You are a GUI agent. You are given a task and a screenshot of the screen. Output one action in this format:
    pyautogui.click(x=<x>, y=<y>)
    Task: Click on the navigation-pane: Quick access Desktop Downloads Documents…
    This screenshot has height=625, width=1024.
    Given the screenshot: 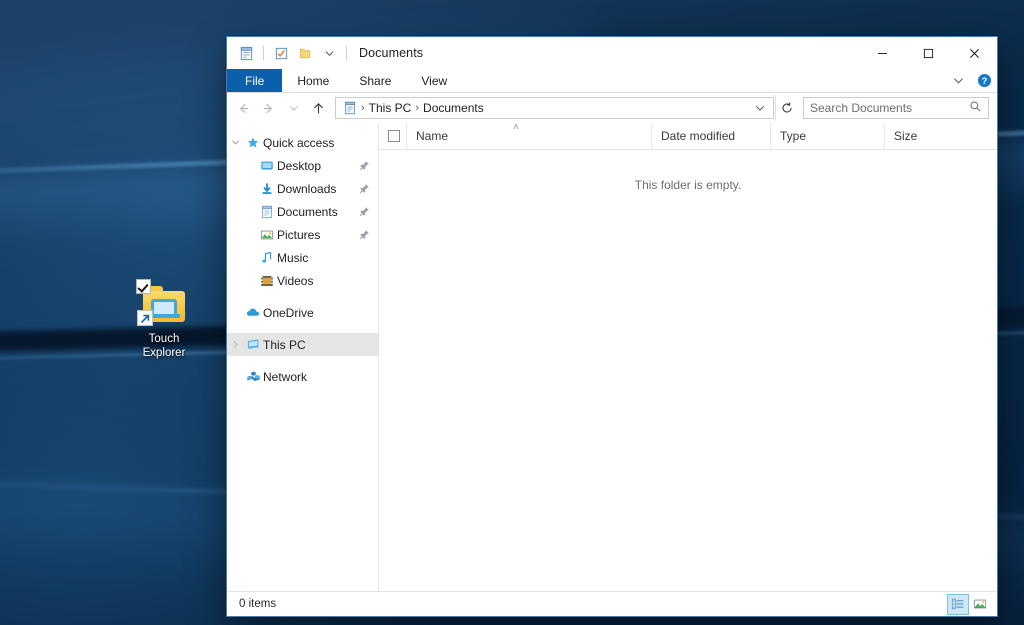 What is the action you would take?
    pyautogui.click(x=303, y=357)
    